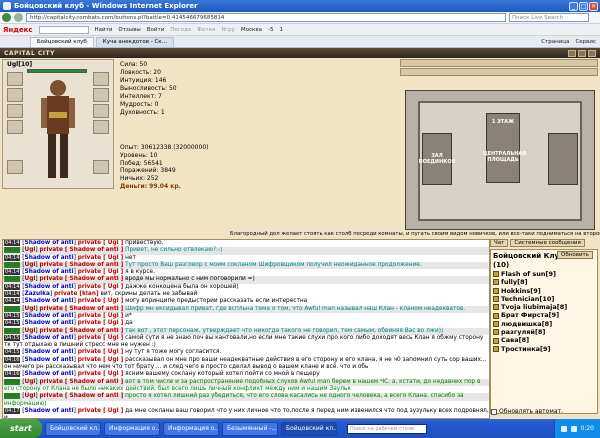 Image resolution: width=600 pixels, height=438 pixels. What do you see at coordinates (544, 282) in the screenshot?
I see `club-member: fully[8]` at bounding box center [544, 282].